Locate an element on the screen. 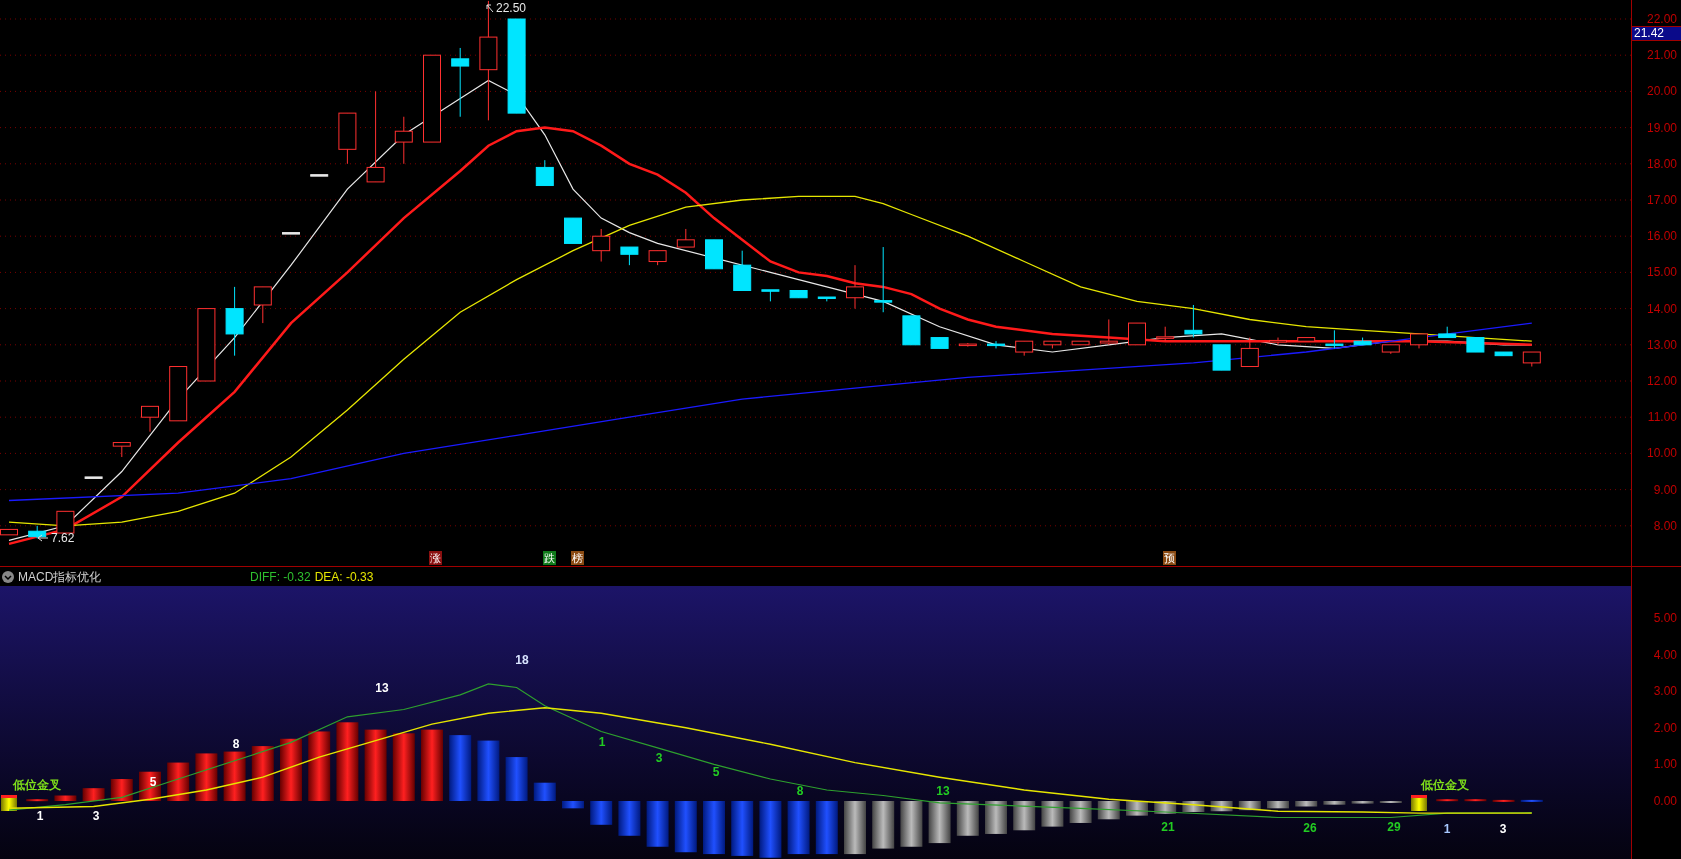 The width and height of the screenshot is (1681, 859). cross-marker is located at coordinates (1419, 803).